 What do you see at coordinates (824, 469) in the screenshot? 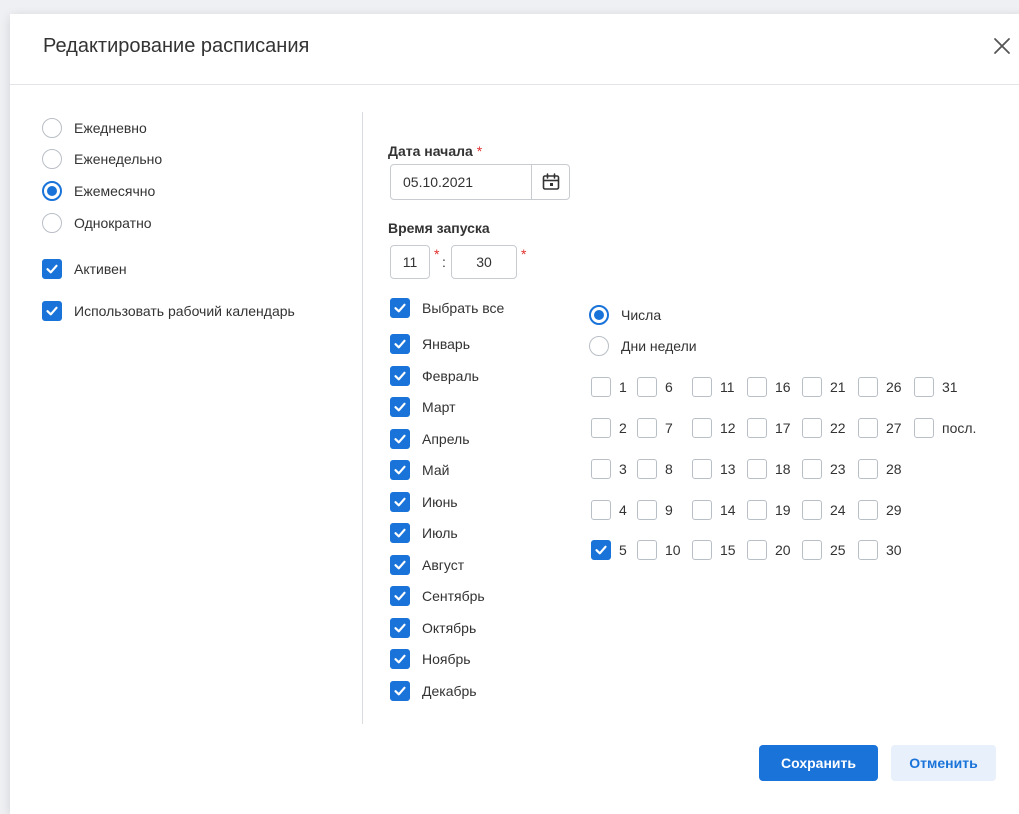
I see `day-checkbox: 23` at bounding box center [824, 469].